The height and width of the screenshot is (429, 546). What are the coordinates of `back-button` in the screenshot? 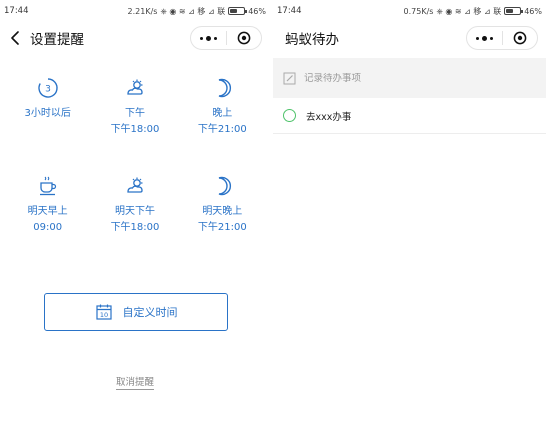 It's located at (15, 38).